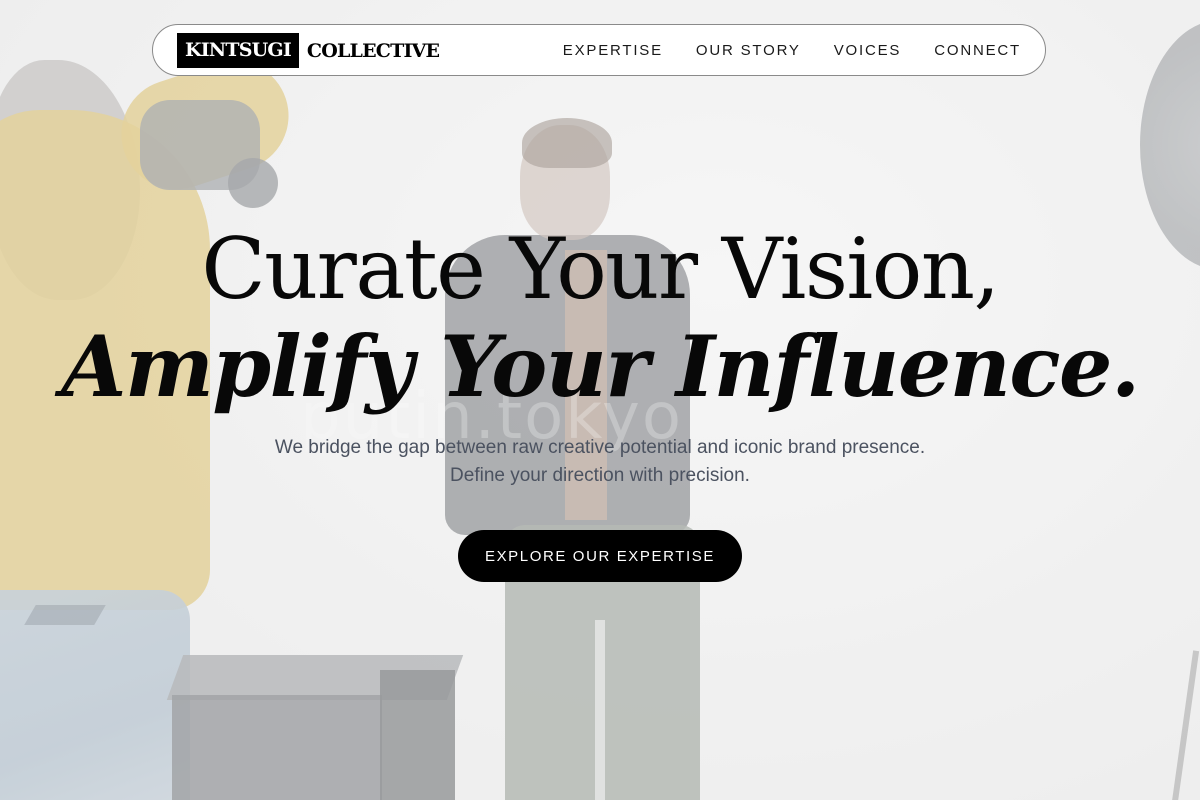 The width and height of the screenshot is (1200, 800). What do you see at coordinates (613, 50) in the screenshot?
I see `nav-link-expertise: EXPERTISE` at bounding box center [613, 50].